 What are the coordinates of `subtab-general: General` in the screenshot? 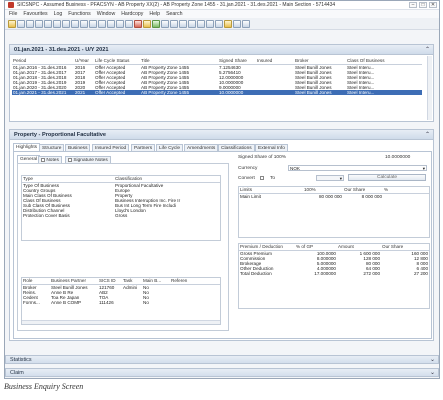 It's located at (29, 159).